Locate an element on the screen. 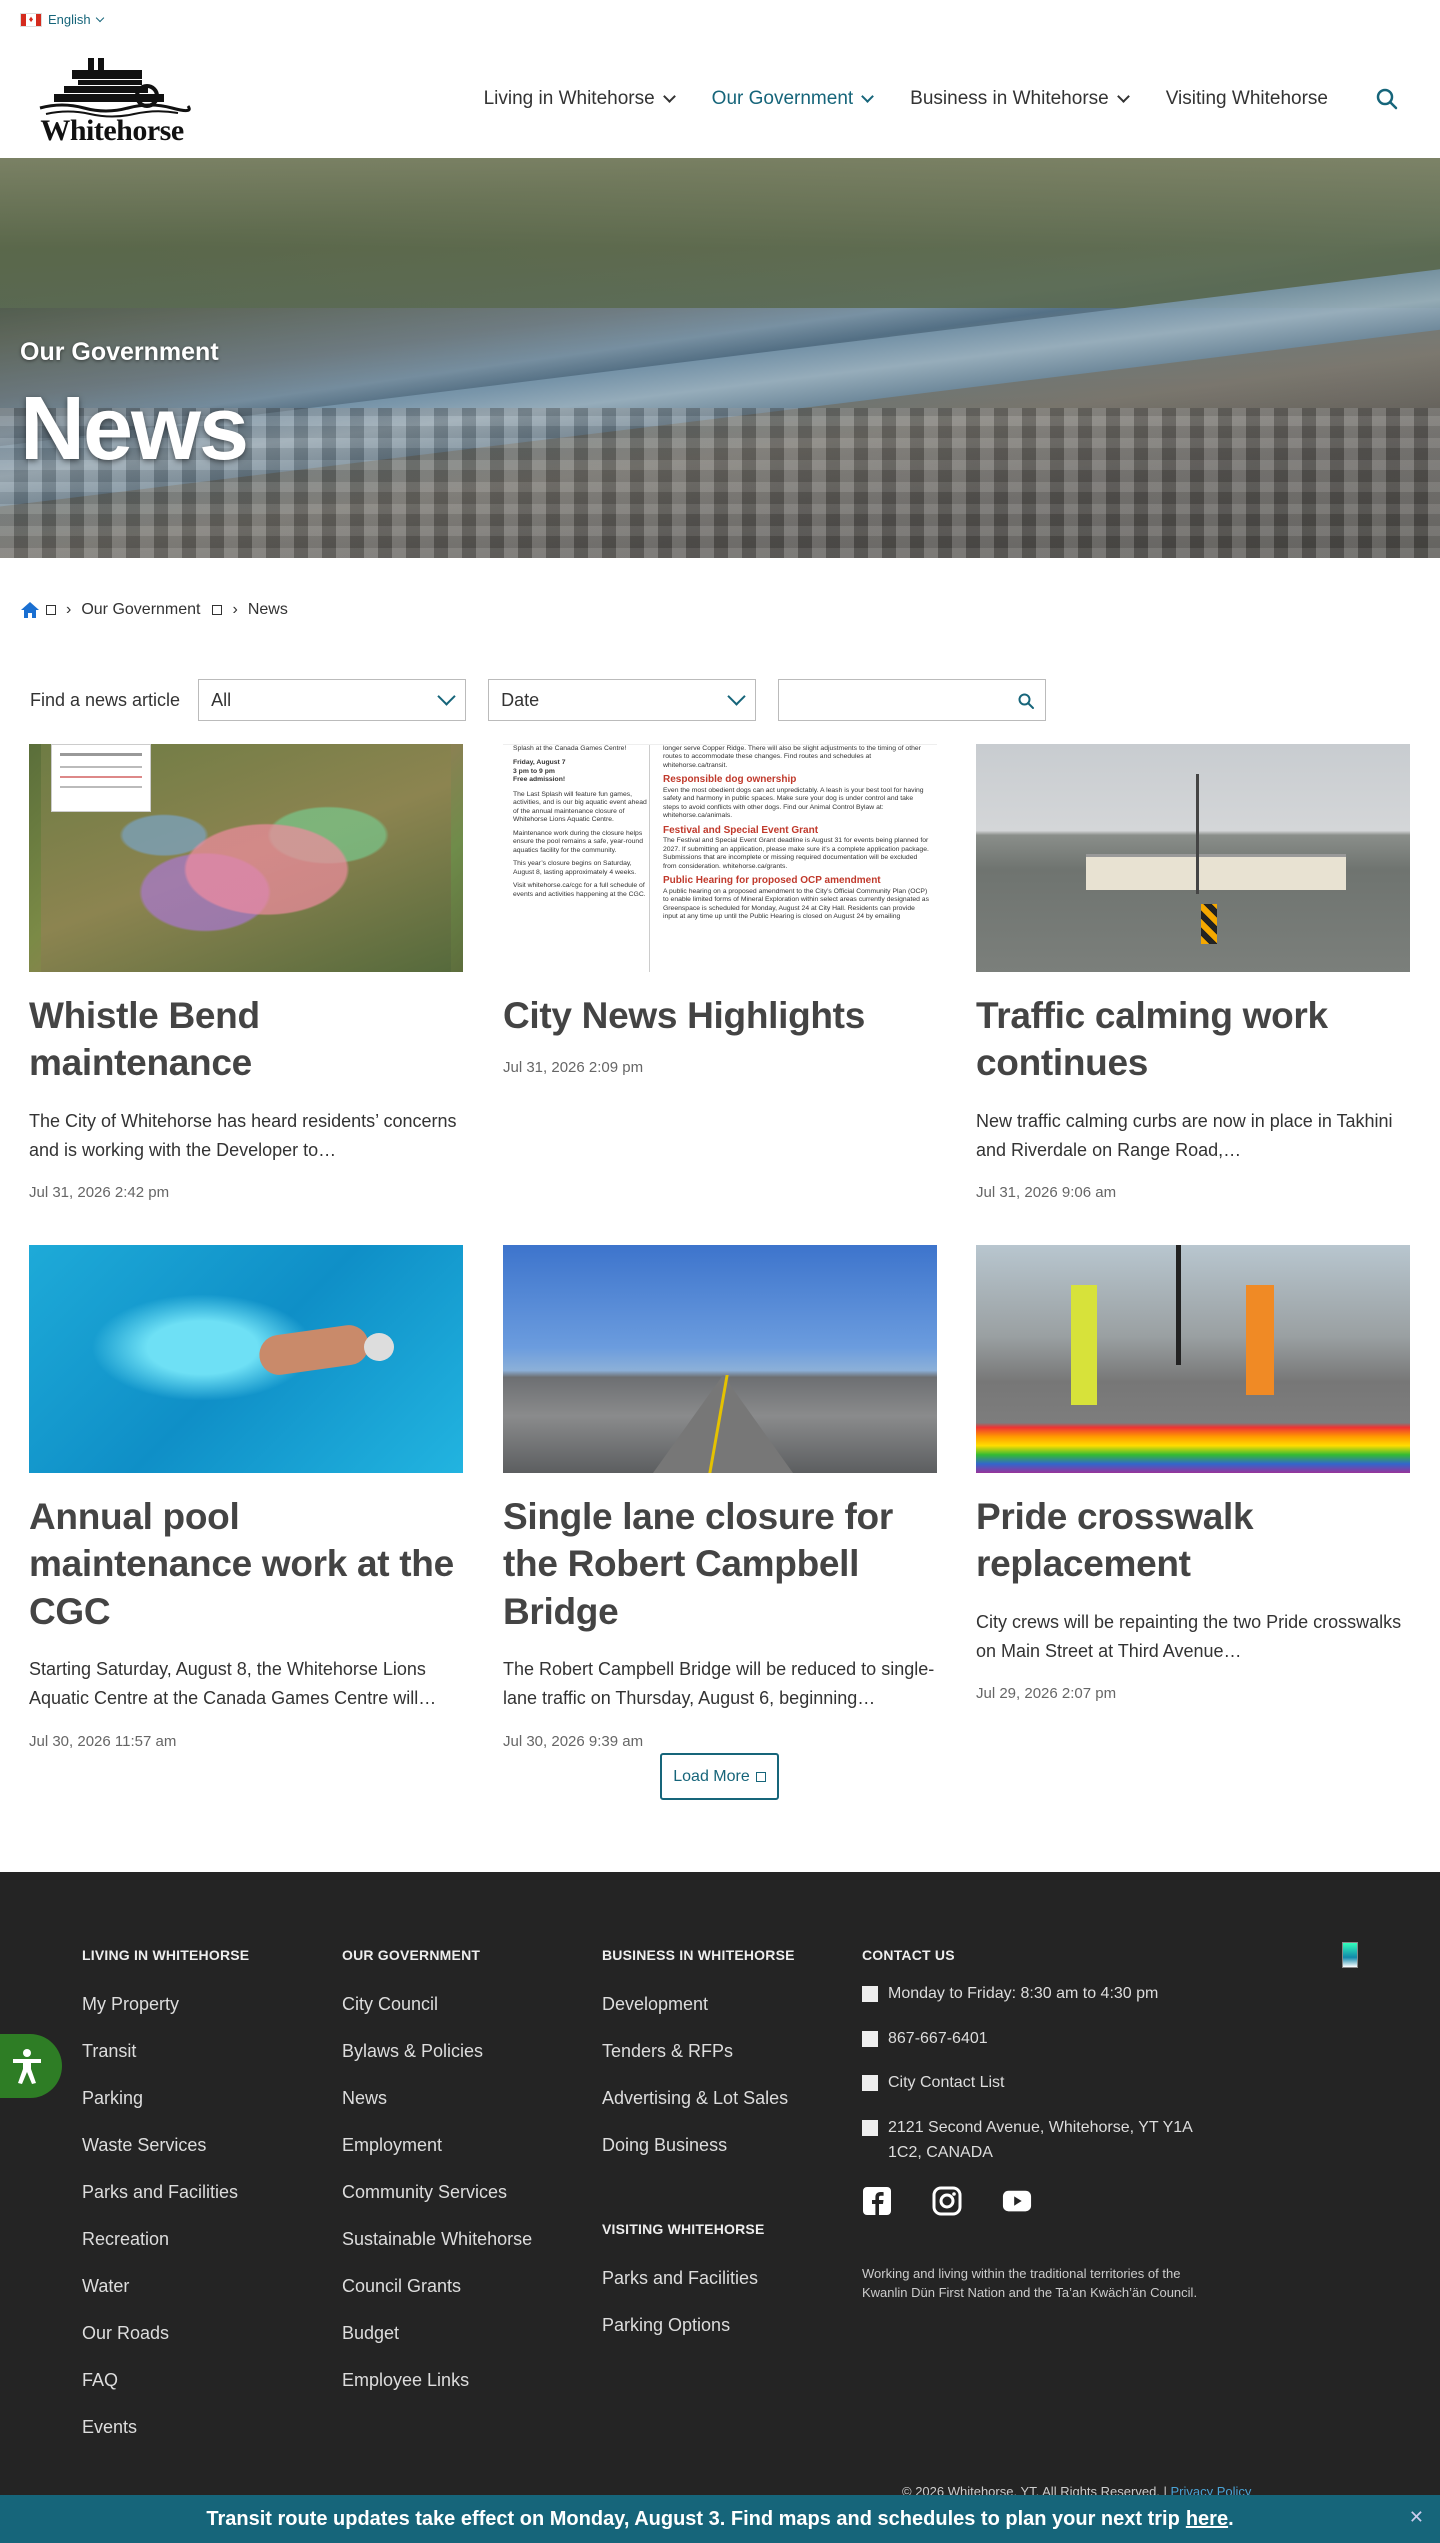 The height and width of the screenshot is (2543, 1440). footer-link: News is located at coordinates (437, 2098).